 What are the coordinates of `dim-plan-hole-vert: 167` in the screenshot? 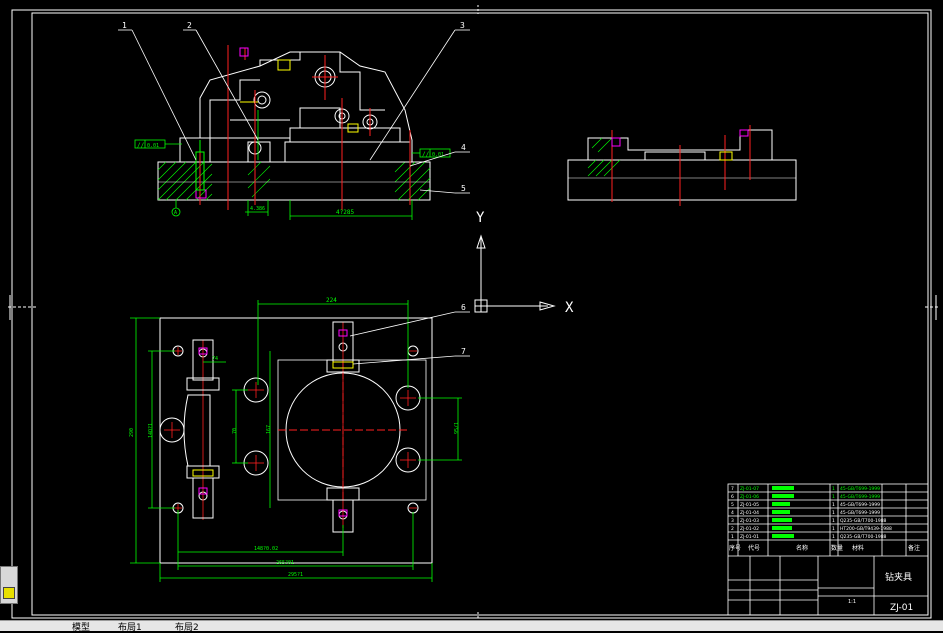 It's located at (269, 429).